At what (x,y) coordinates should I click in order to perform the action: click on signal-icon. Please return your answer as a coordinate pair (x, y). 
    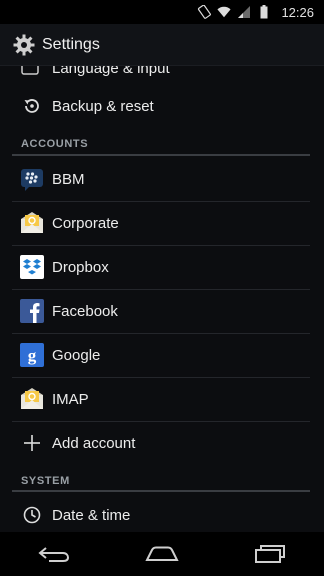
    Looking at the image, I should click on (244, 12).